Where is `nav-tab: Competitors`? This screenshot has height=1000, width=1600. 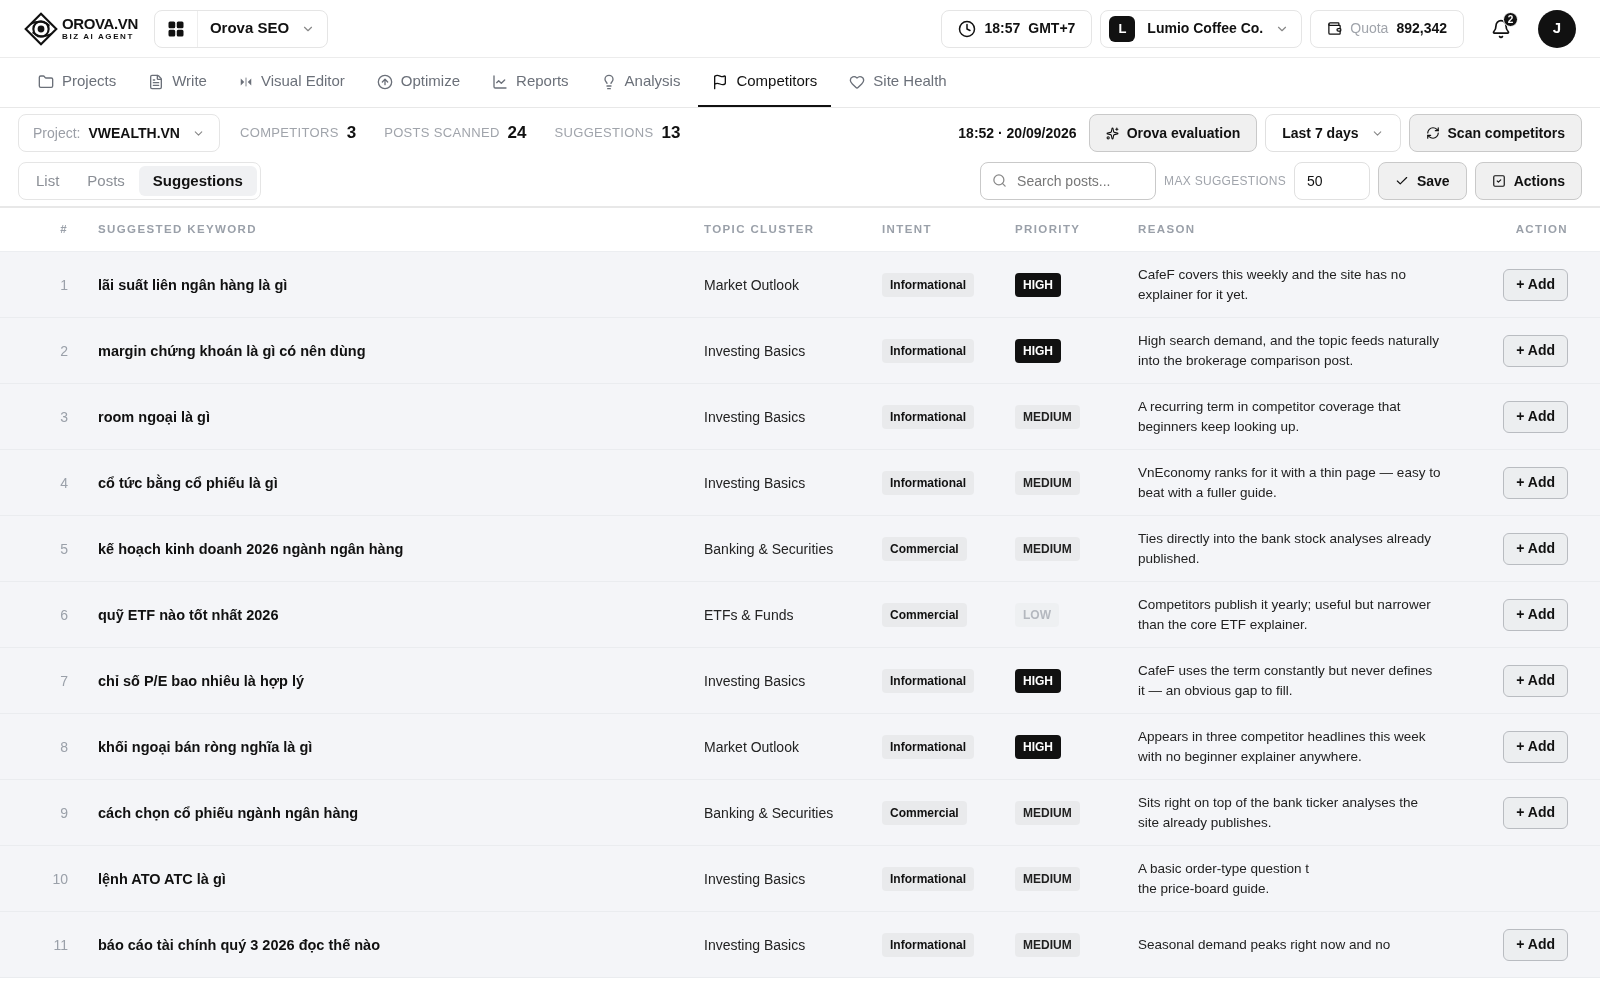 nav-tab: Competitors is located at coordinates (765, 82).